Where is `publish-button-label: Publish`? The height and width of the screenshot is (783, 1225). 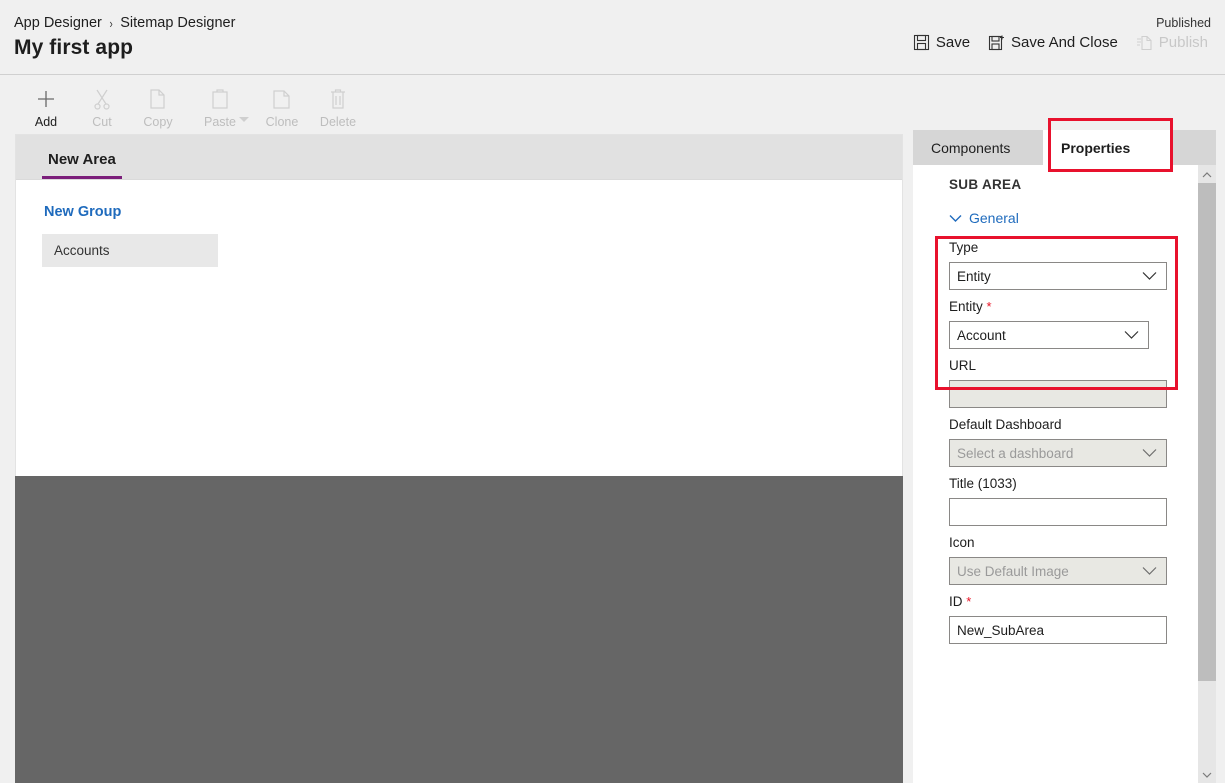 publish-button-label: Publish is located at coordinates (1183, 42).